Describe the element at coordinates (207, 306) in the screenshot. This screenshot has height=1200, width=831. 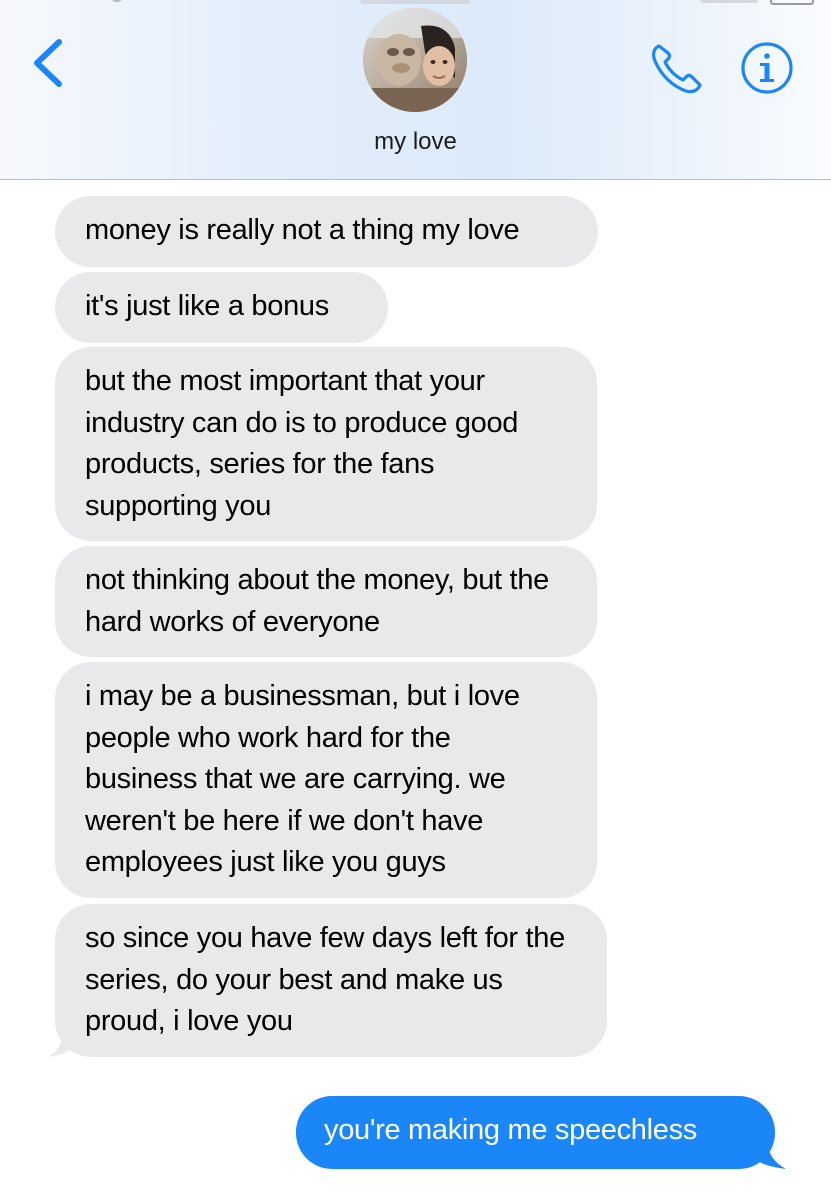
I see `message-text: it's just like a bonus` at that location.